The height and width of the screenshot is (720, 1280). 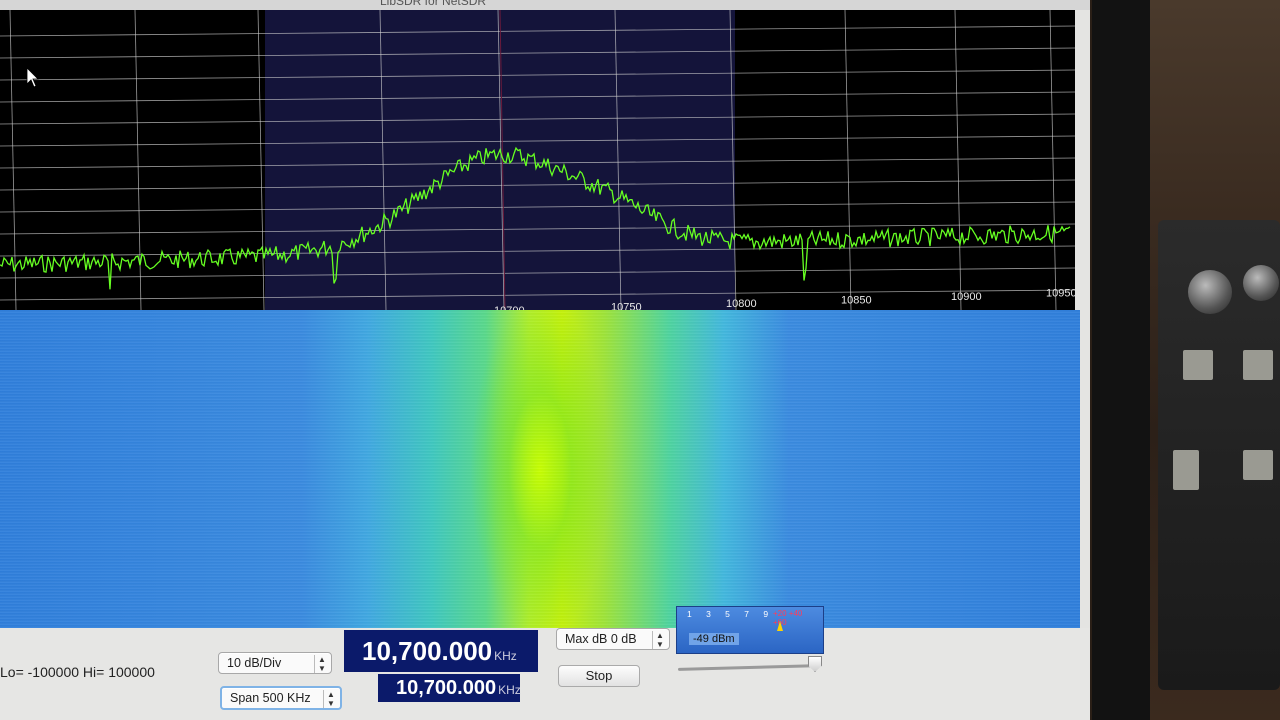 What do you see at coordinates (815, 664) in the screenshot?
I see `volume-slider-thumb` at bounding box center [815, 664].